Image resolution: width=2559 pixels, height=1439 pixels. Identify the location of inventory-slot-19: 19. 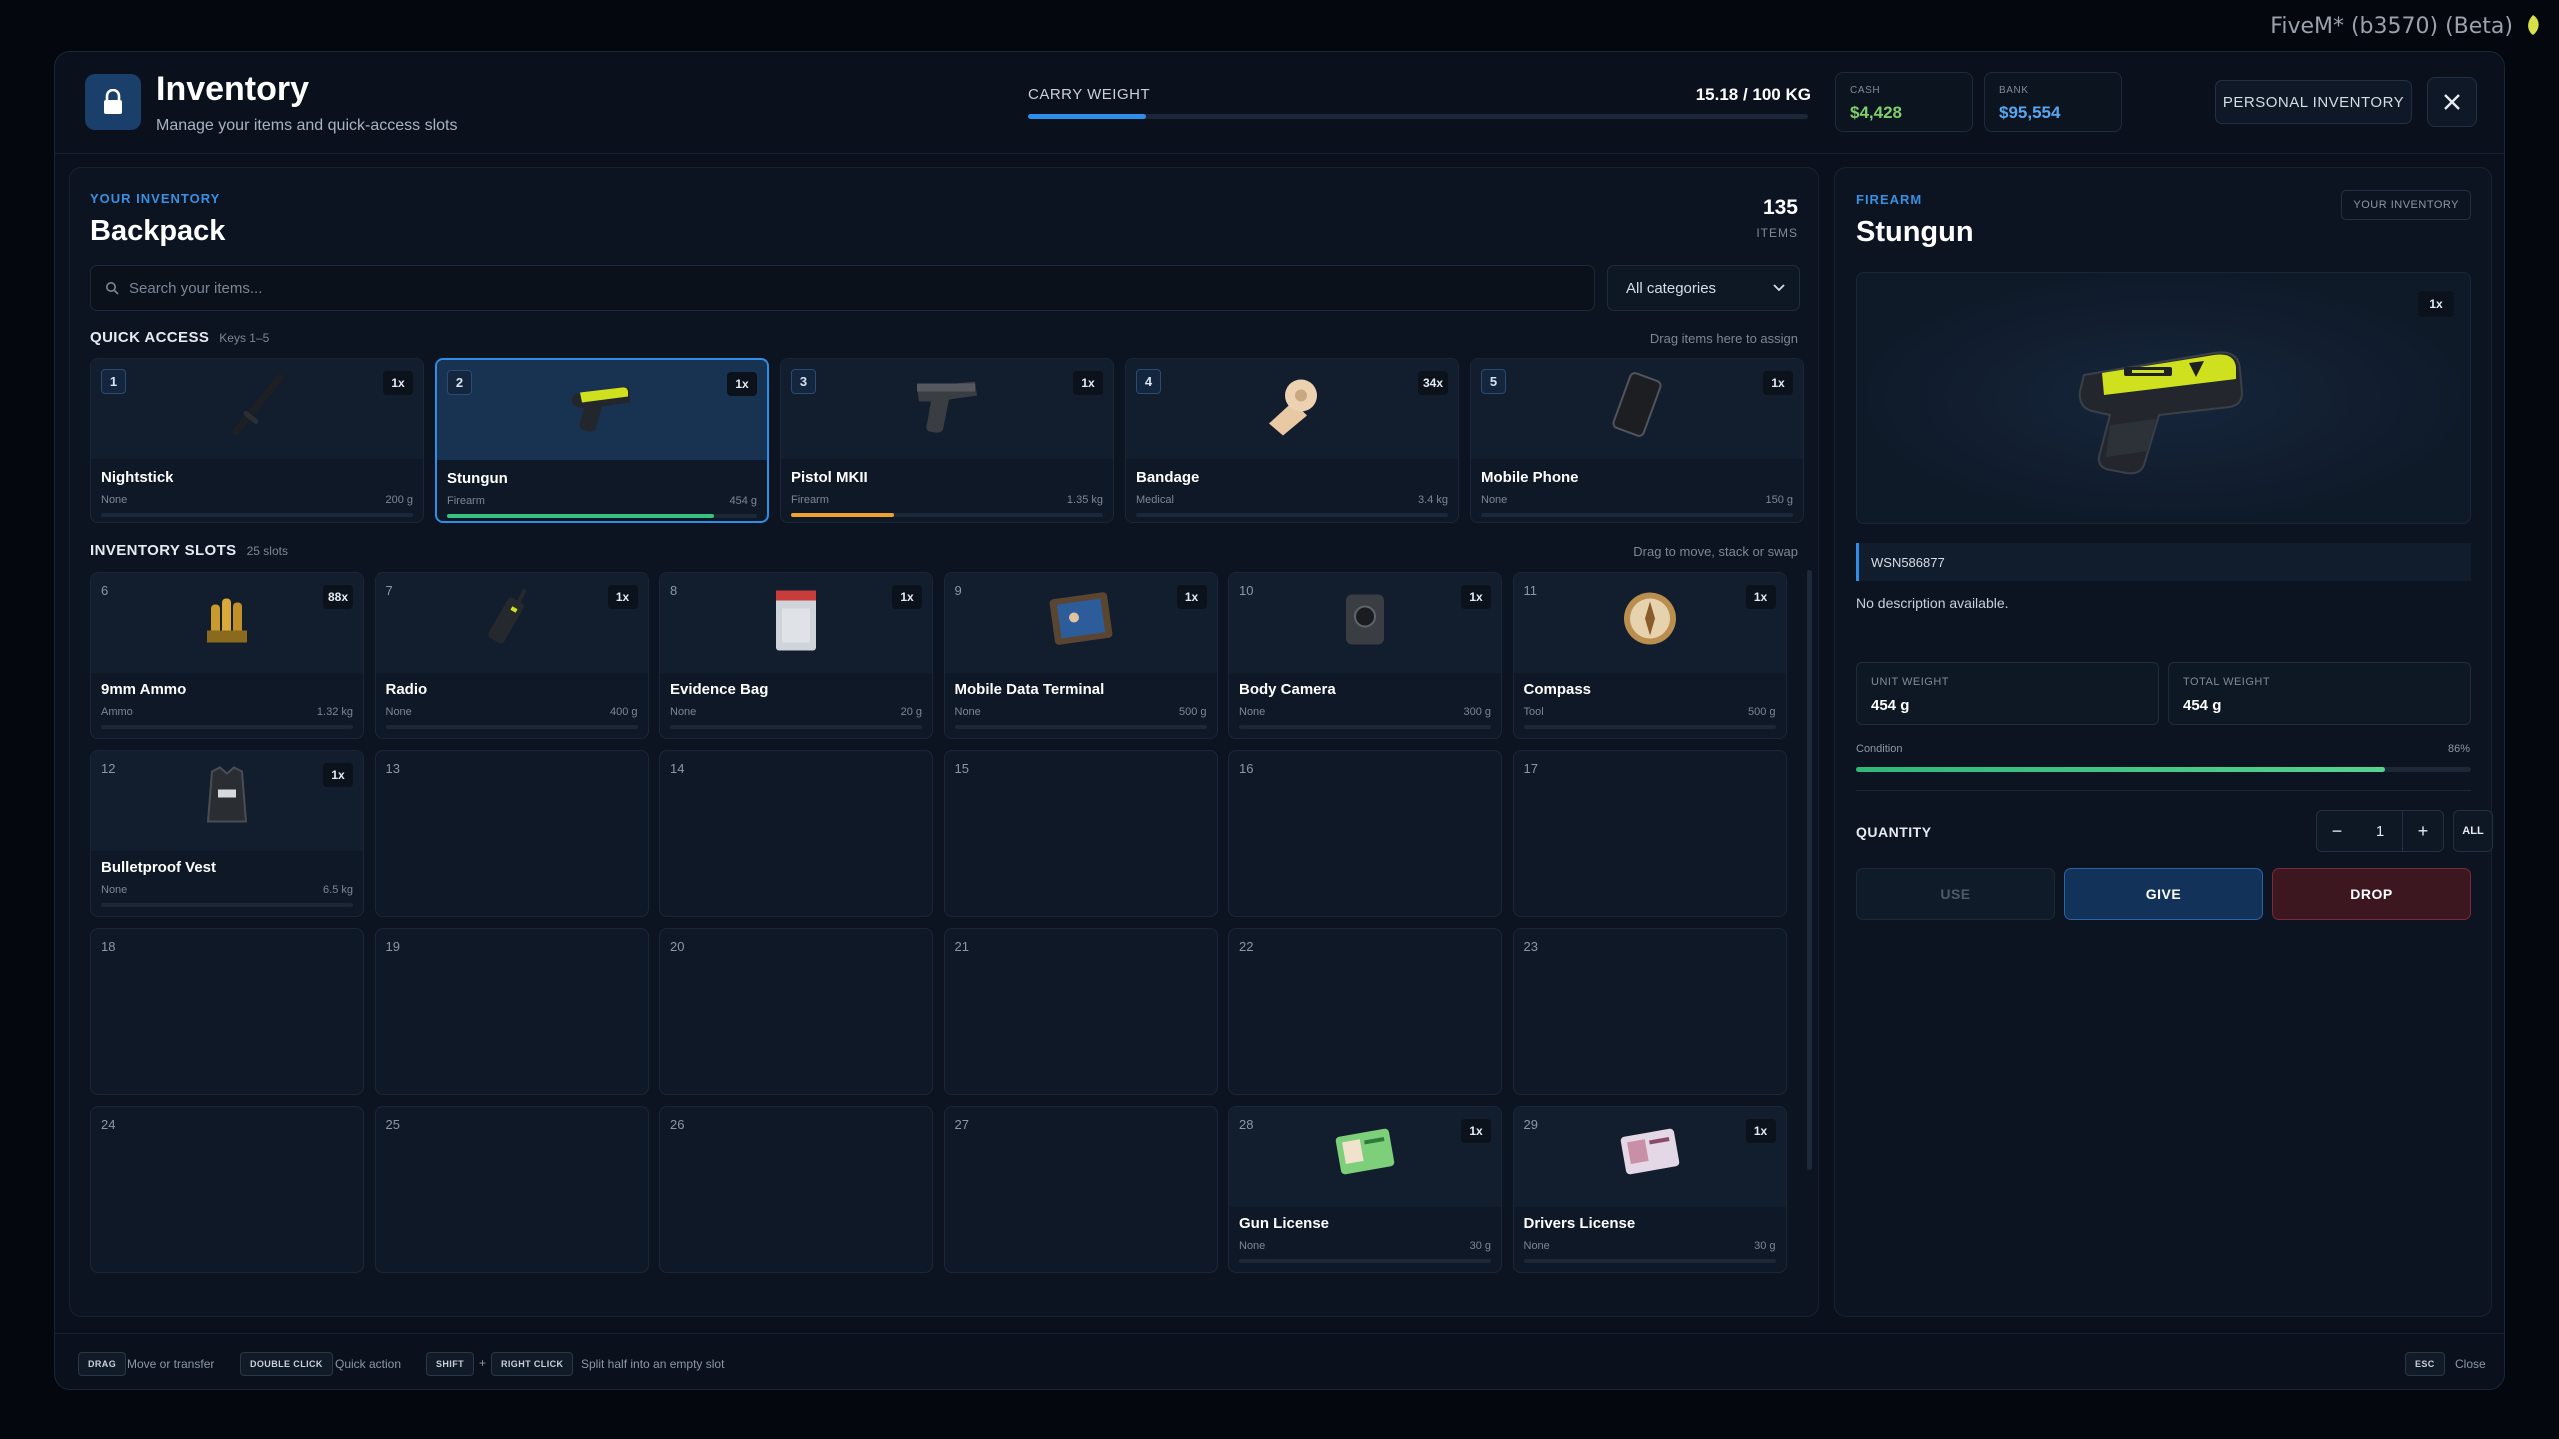
(511, 1011).